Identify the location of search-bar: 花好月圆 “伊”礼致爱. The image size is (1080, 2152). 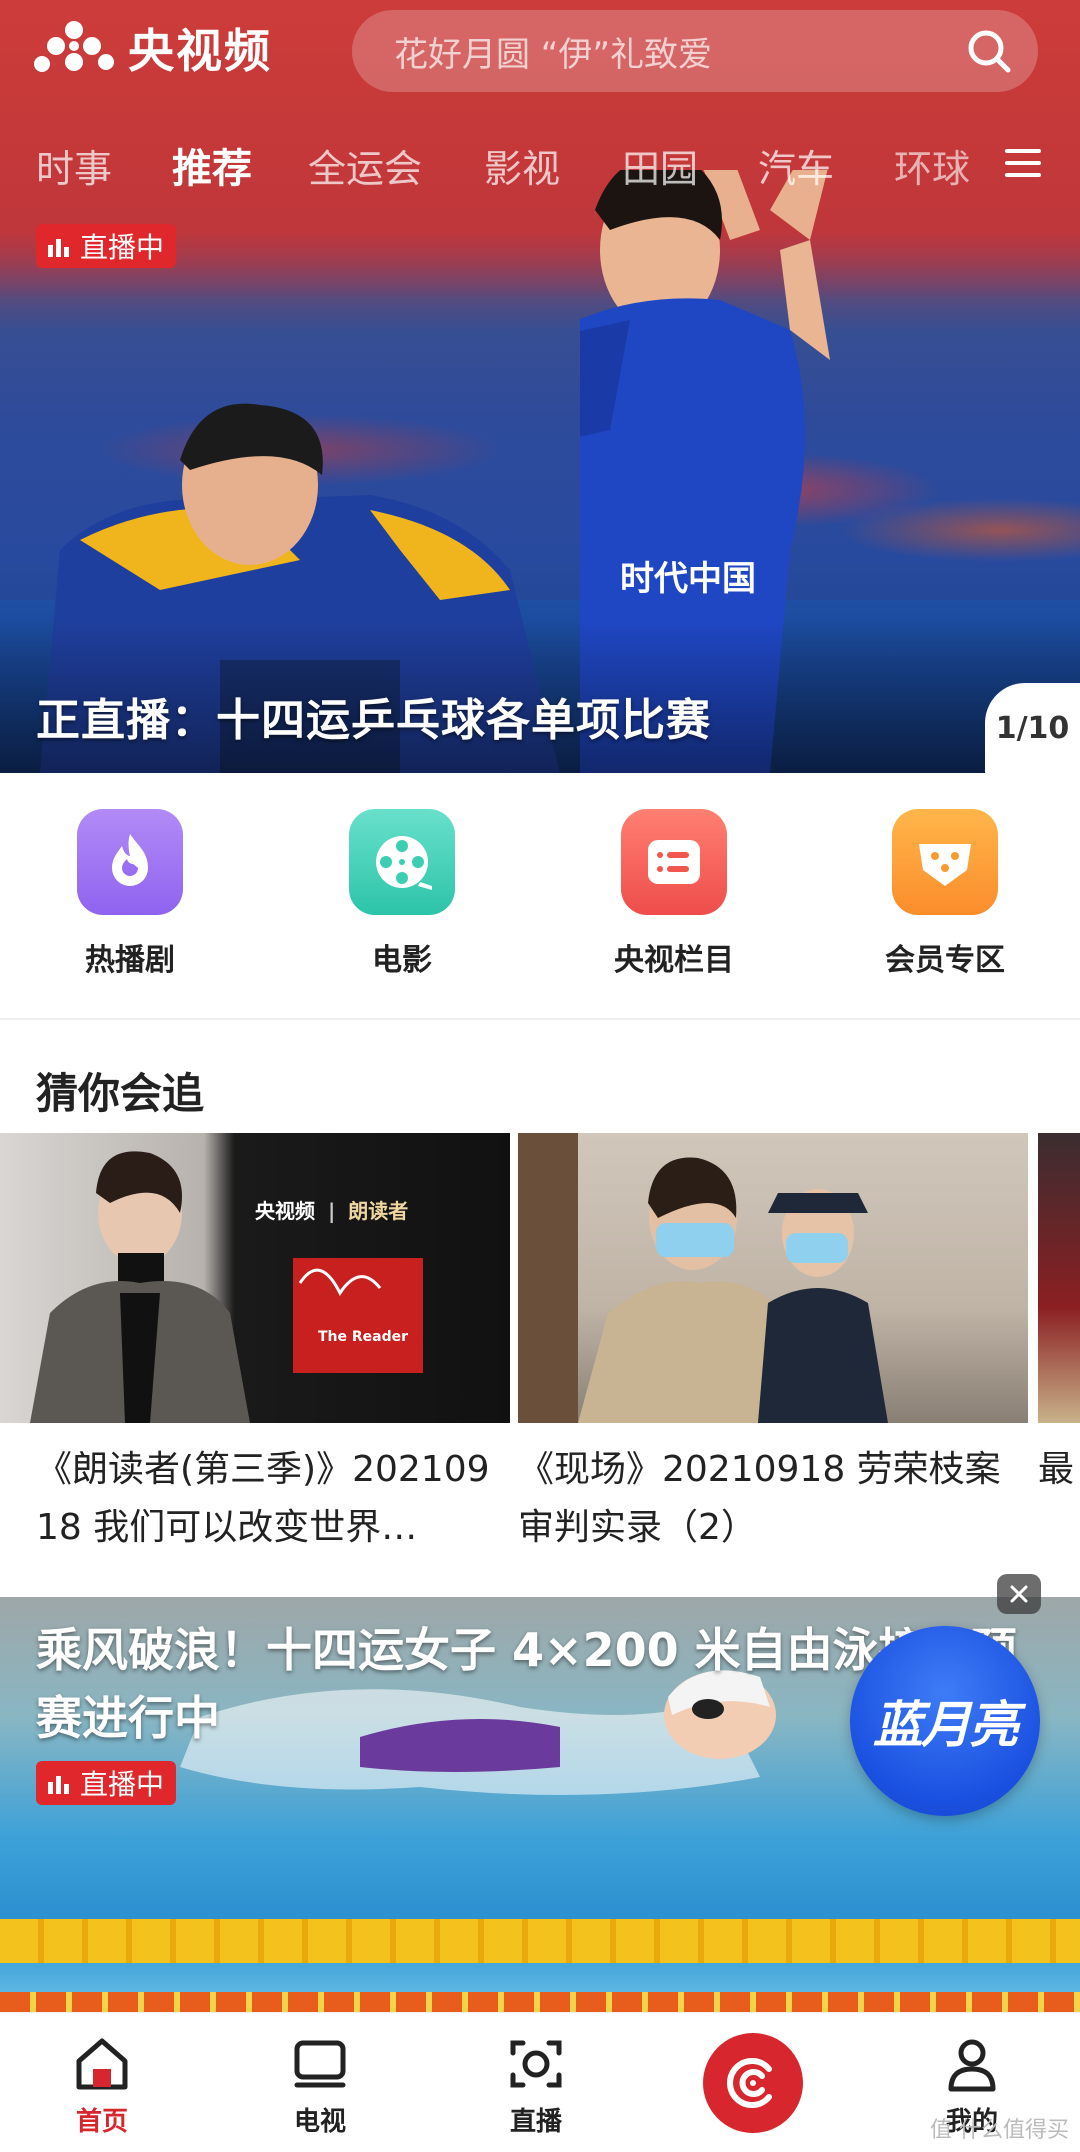
(695, 51).